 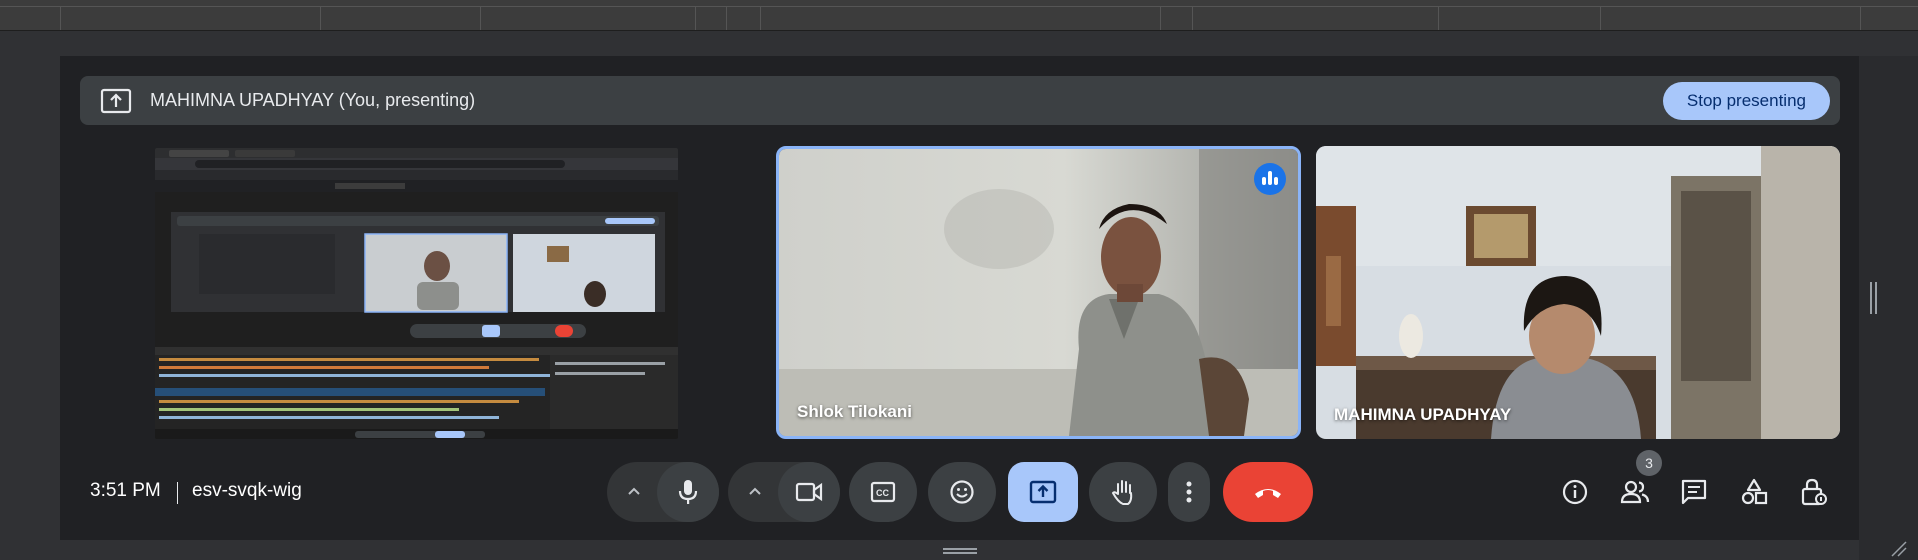 I want to click on emoji-reactions-button, so click(x=962, y=492).